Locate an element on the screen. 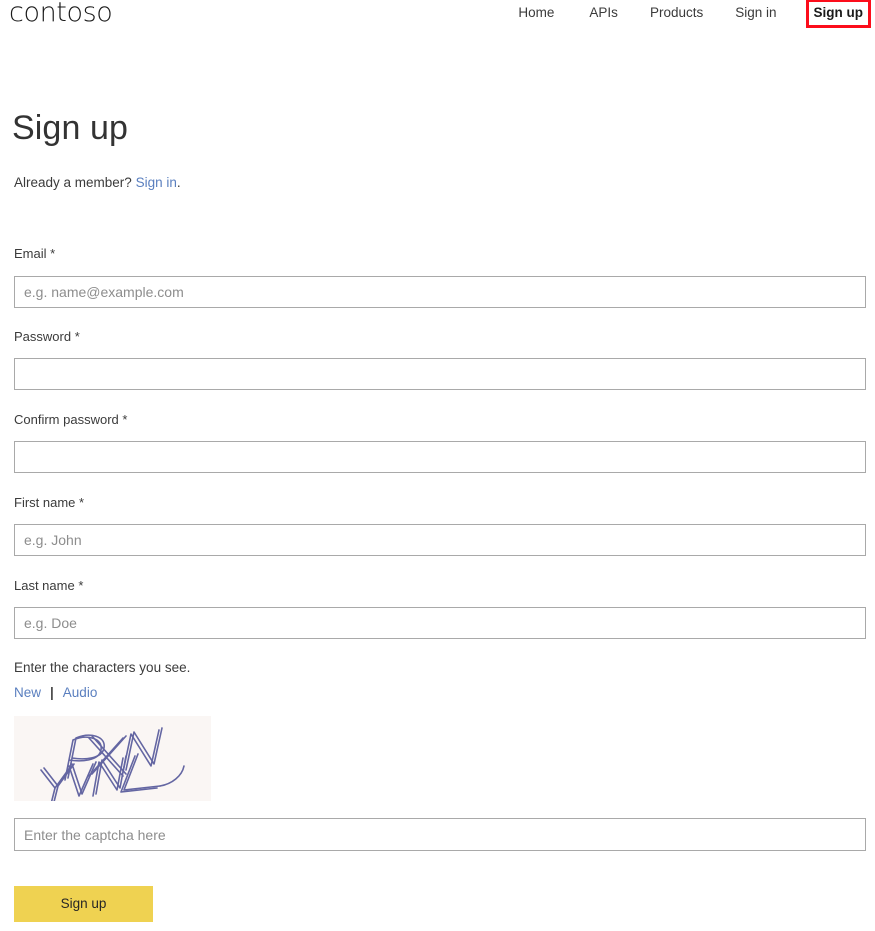 The height and width of the screenshot is (931, 875). brand-logo: contoso is located at coordinates (61, 14).